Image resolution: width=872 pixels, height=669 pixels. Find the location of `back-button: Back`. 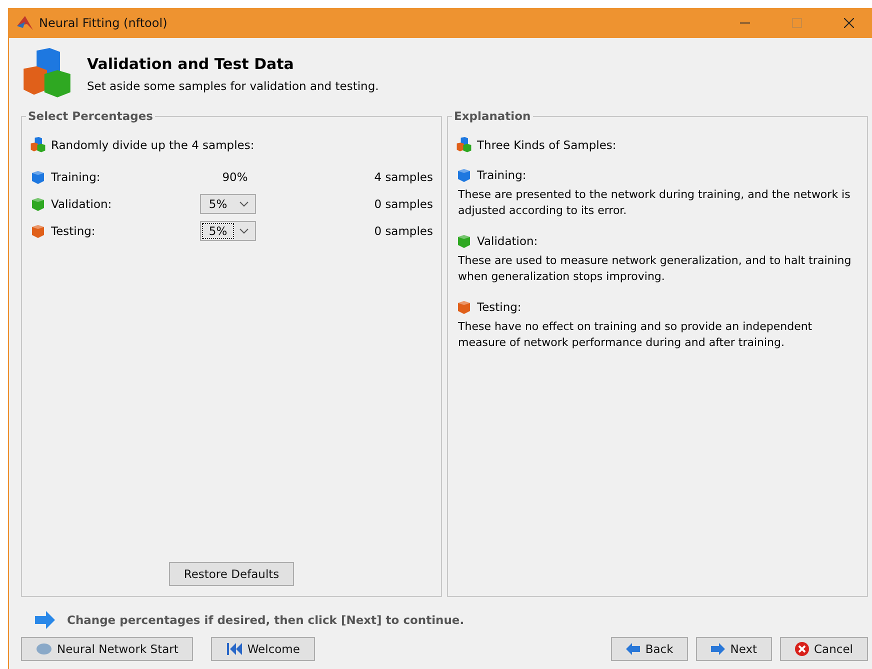

back-button: Back is located at coordinates (649, 649).